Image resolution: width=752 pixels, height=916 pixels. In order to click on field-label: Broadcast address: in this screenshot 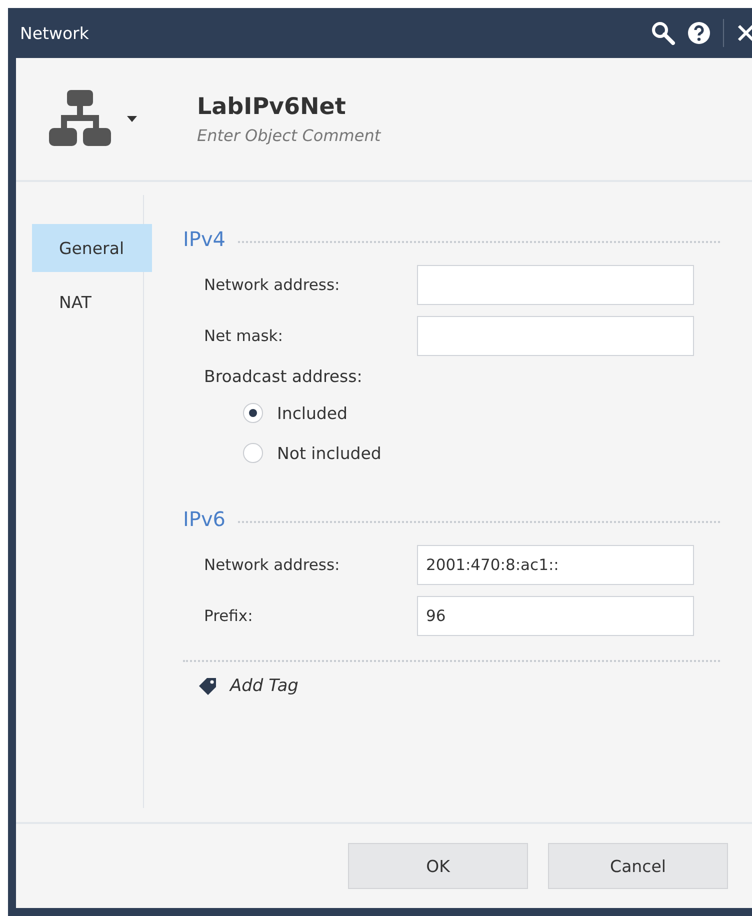, I will do `click(283, 377)`.